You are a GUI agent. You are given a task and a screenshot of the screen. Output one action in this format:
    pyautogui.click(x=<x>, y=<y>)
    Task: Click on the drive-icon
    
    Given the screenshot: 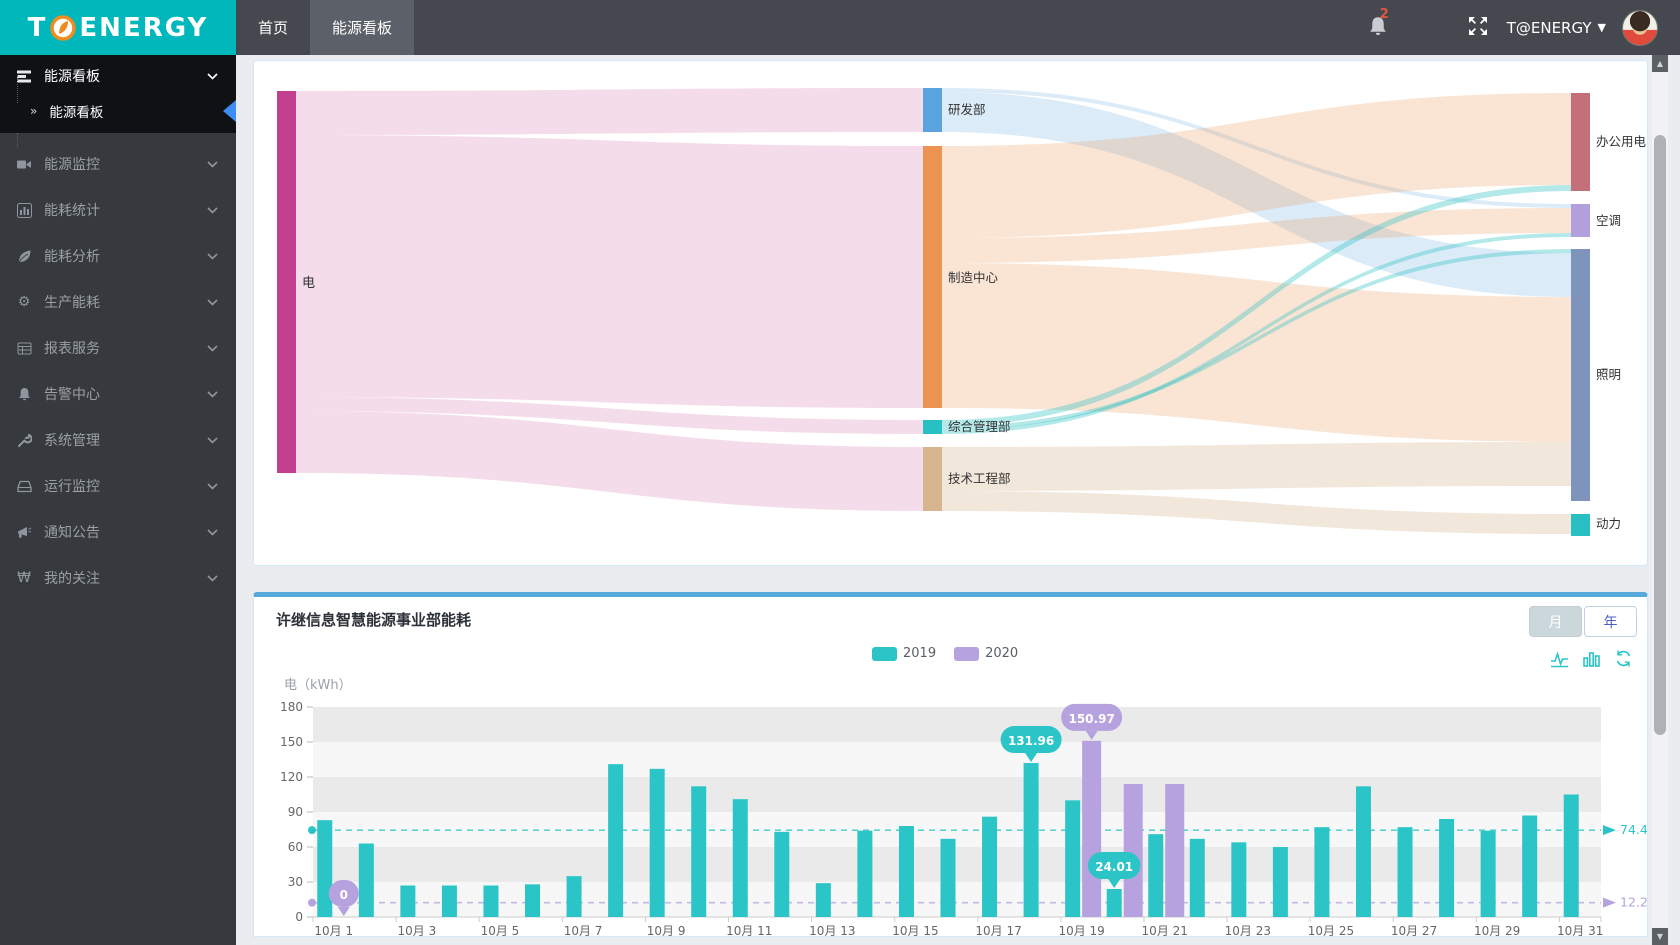 What is the action you would take?
    pyautogui.click(x=24, y=486)
    